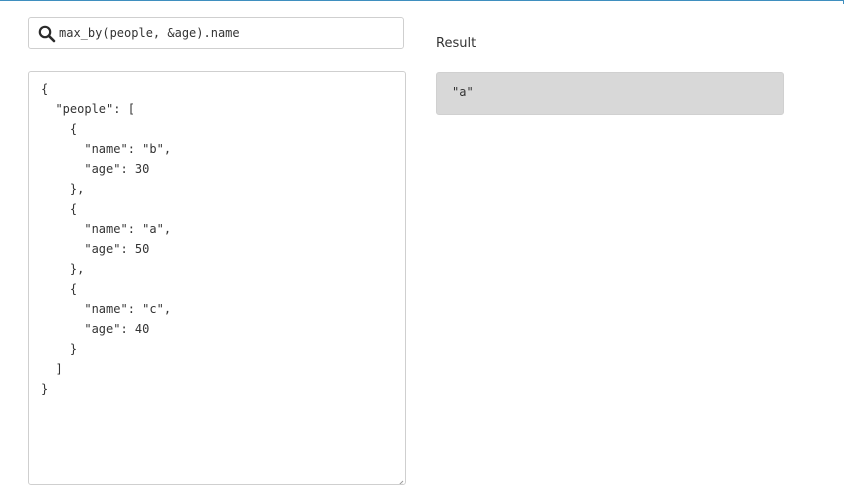 The height and width of the screenshot is (499, 844). What do you see at coordinates (422, 0) in the screenshot?
I see `frame-top-border` at bounding box center [422, 0].